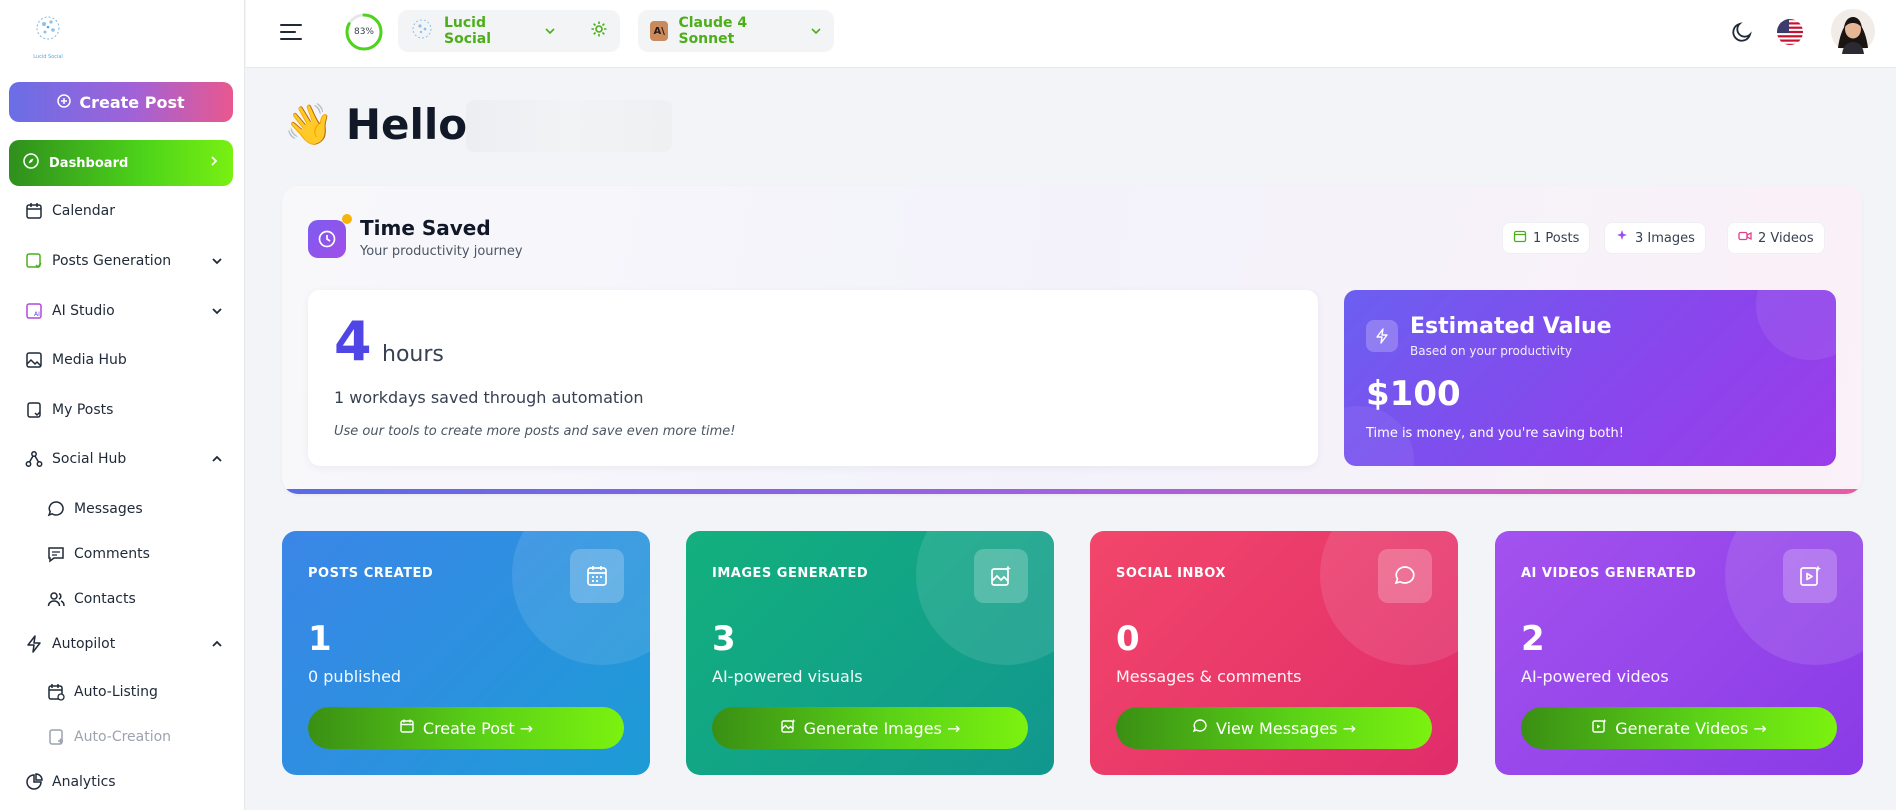  I want to click on button-label: Create Post →, so click(478, 728).